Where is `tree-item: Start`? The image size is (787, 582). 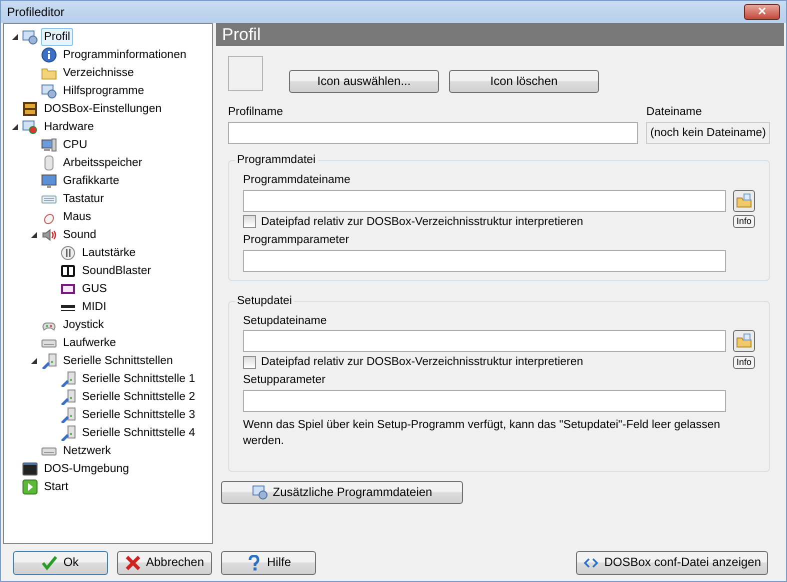 tree-item: Start is located at coordinates (56, 487).